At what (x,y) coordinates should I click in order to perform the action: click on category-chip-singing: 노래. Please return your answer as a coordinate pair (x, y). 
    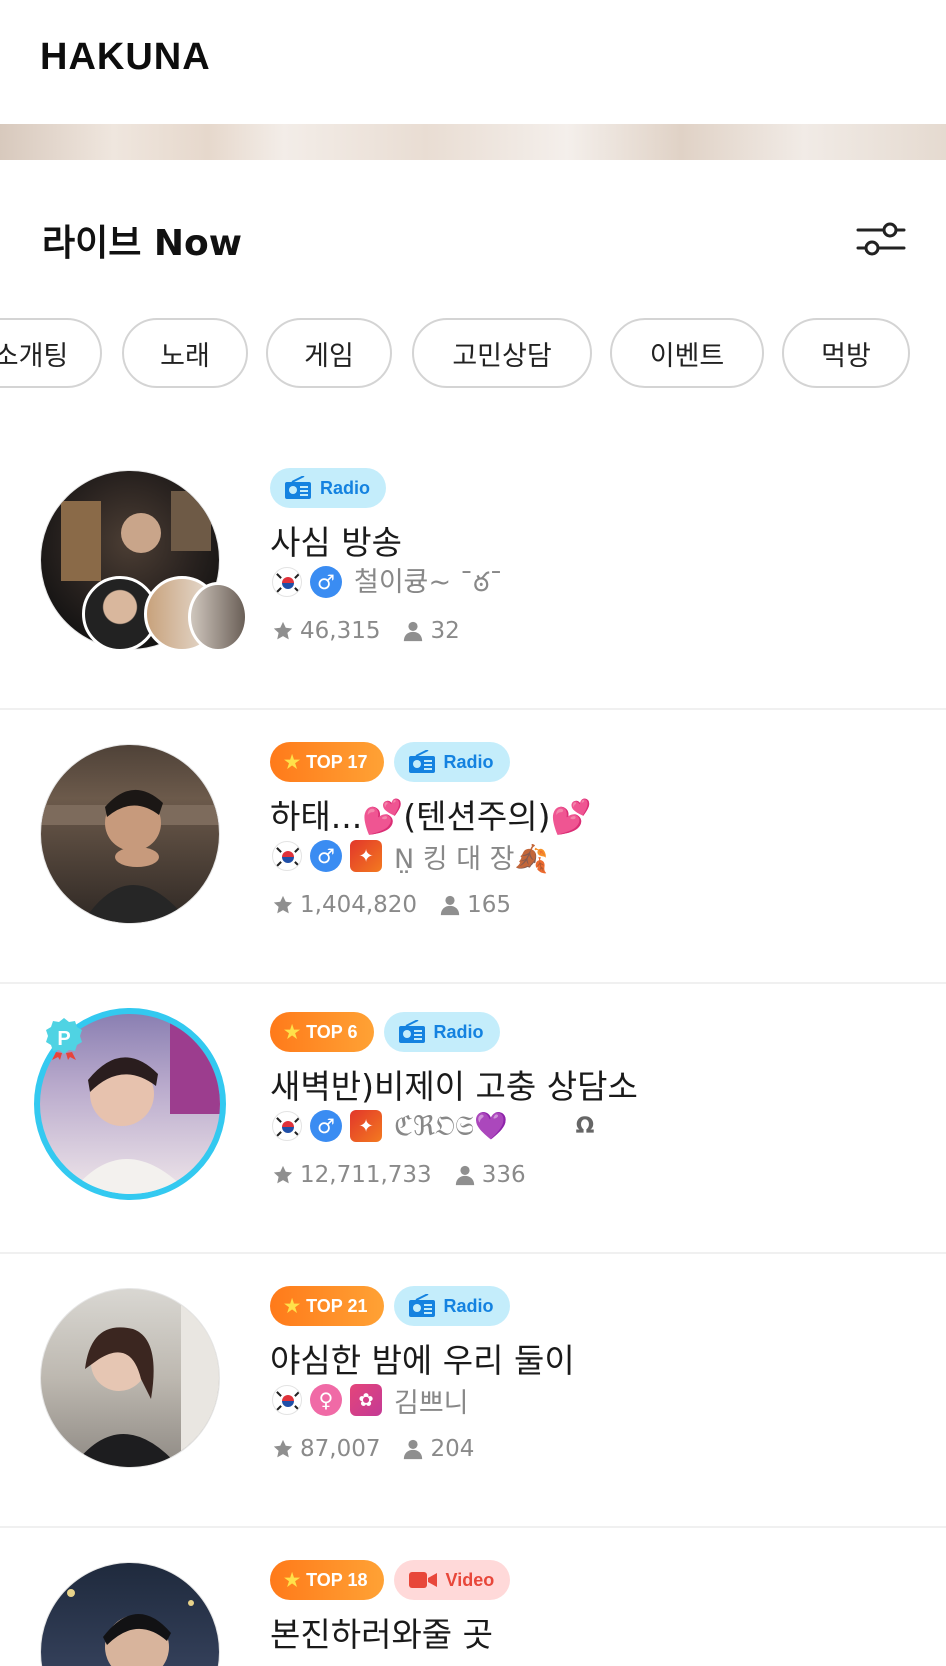
    Looking at the image, I should click on (185, 353).